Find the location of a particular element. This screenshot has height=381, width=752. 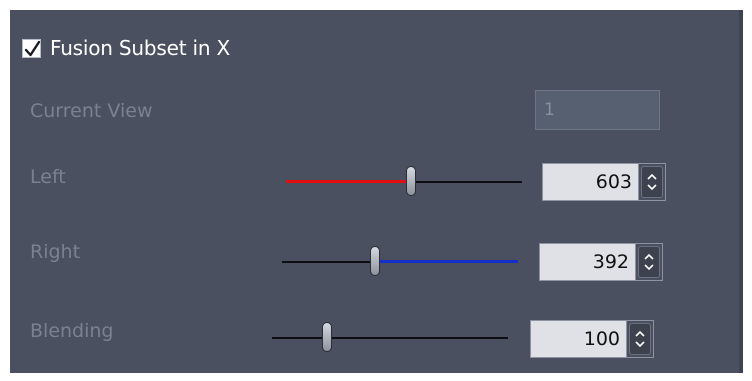

blending-slider-track is located at coordinates (390, 338).